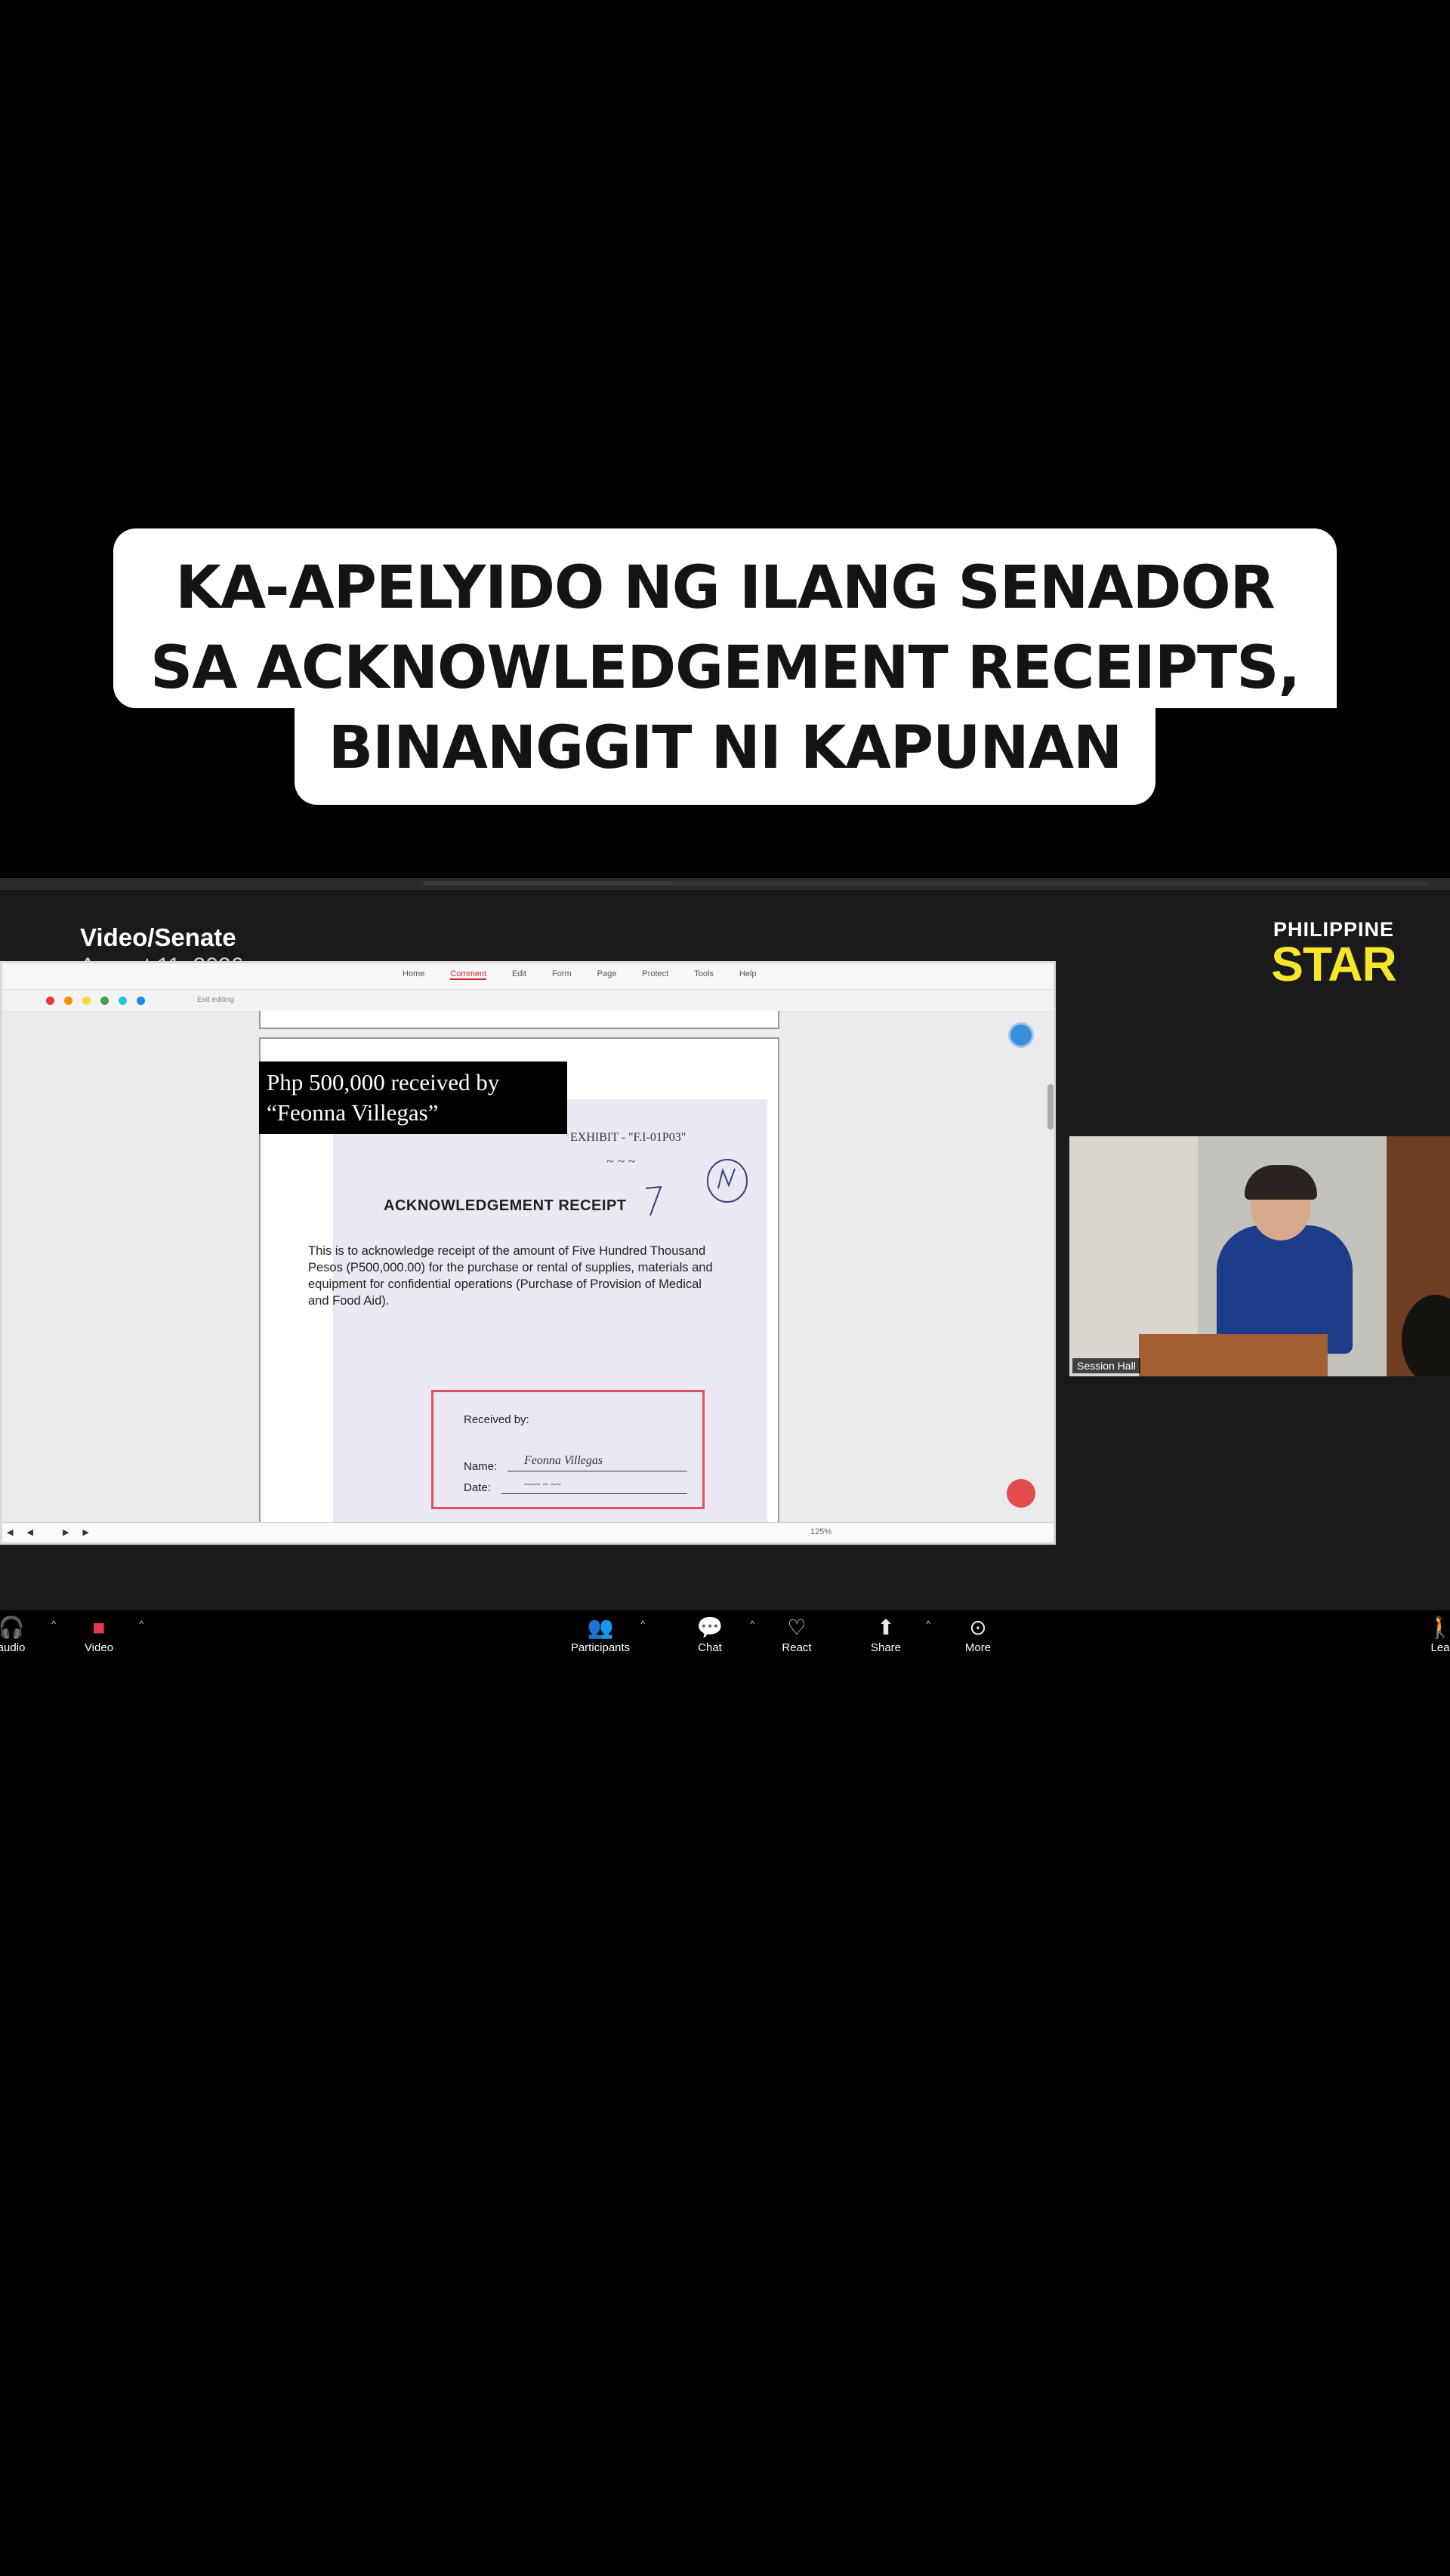  What do you see at coordinates (55, 1532) in the screenshot?
I see `page-navigation: ◀◀ ▶▶` at bounding box center [55, 1532].